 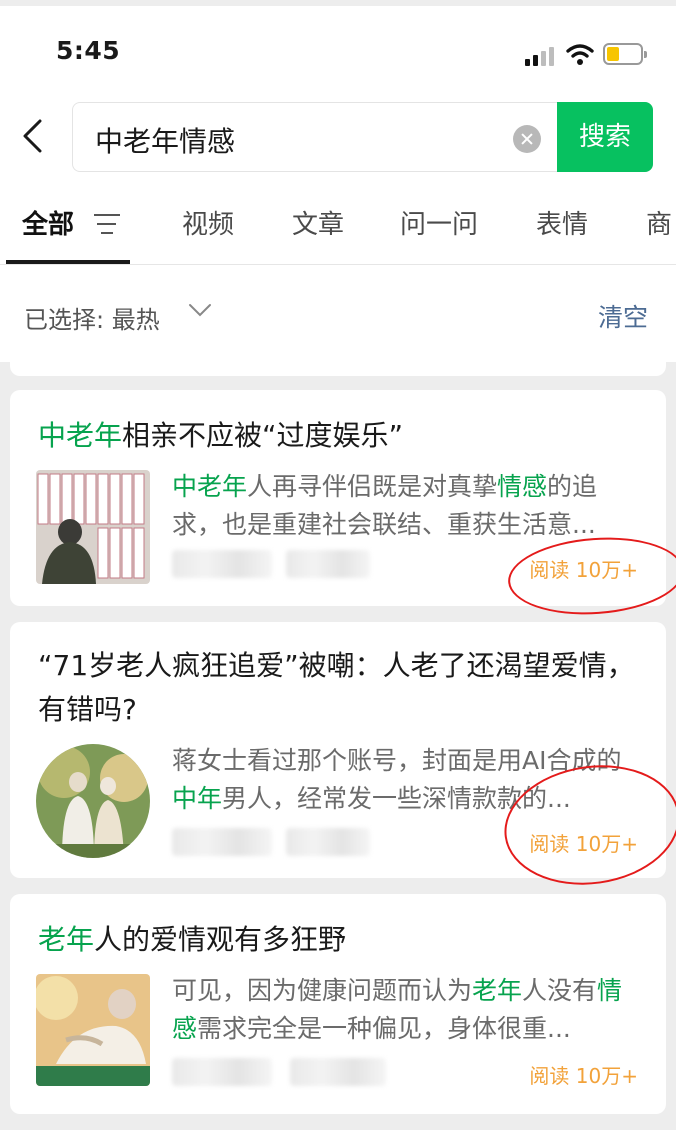 I want to click on filter-icon, so click(x=107, y=224).